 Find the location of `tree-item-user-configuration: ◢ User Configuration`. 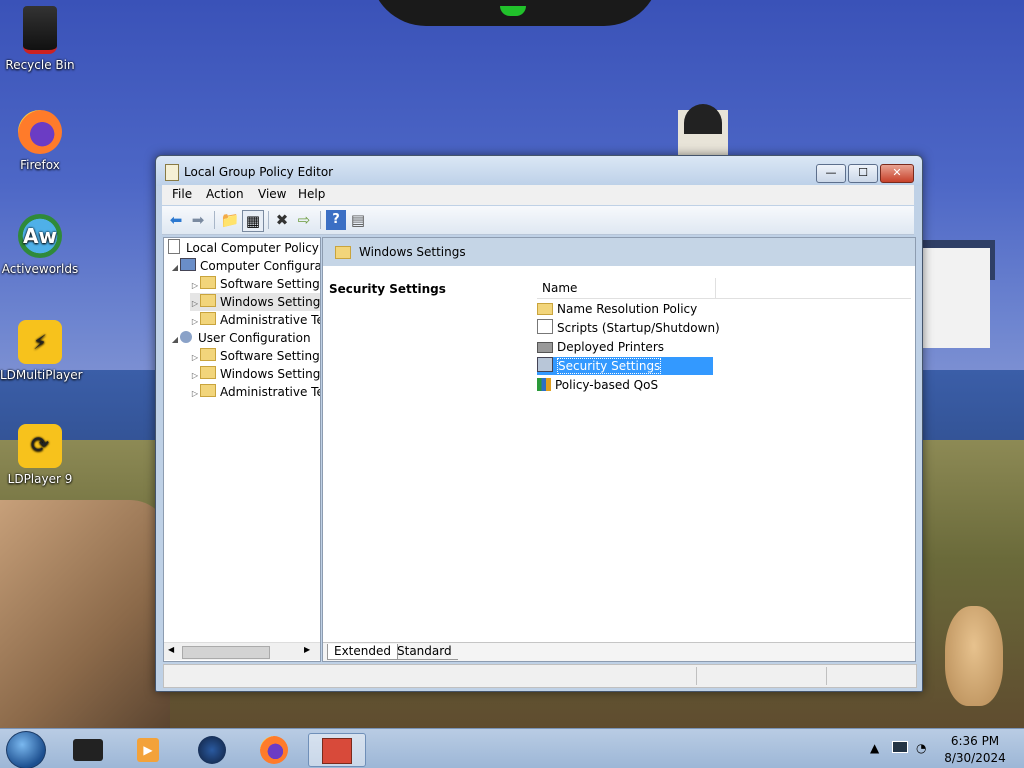

tree-item-user-configuration: ◢ User Configuration is located at coordinates (240, 338).